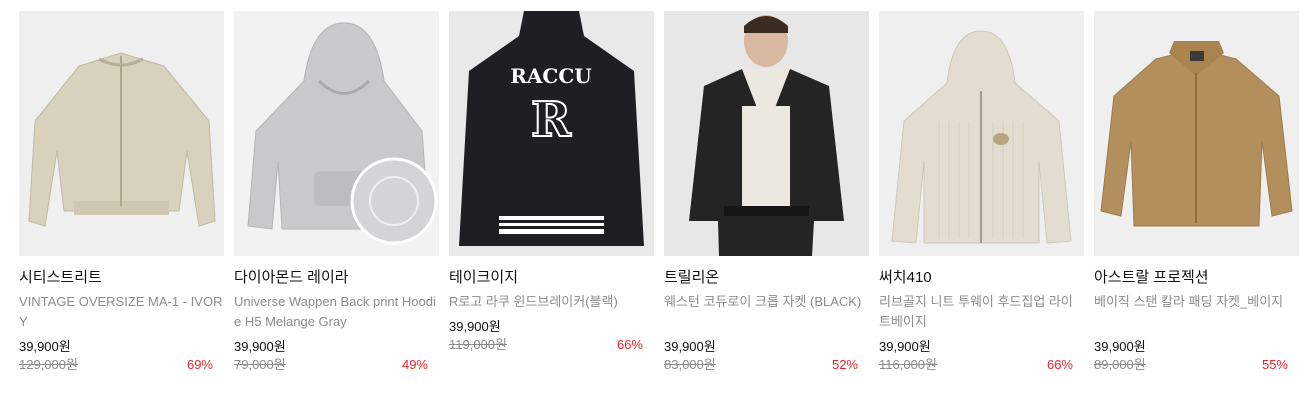  Describe the element at coordinates (199, 364) in the screenshot. I see `discount-rate: 69%` at that location.